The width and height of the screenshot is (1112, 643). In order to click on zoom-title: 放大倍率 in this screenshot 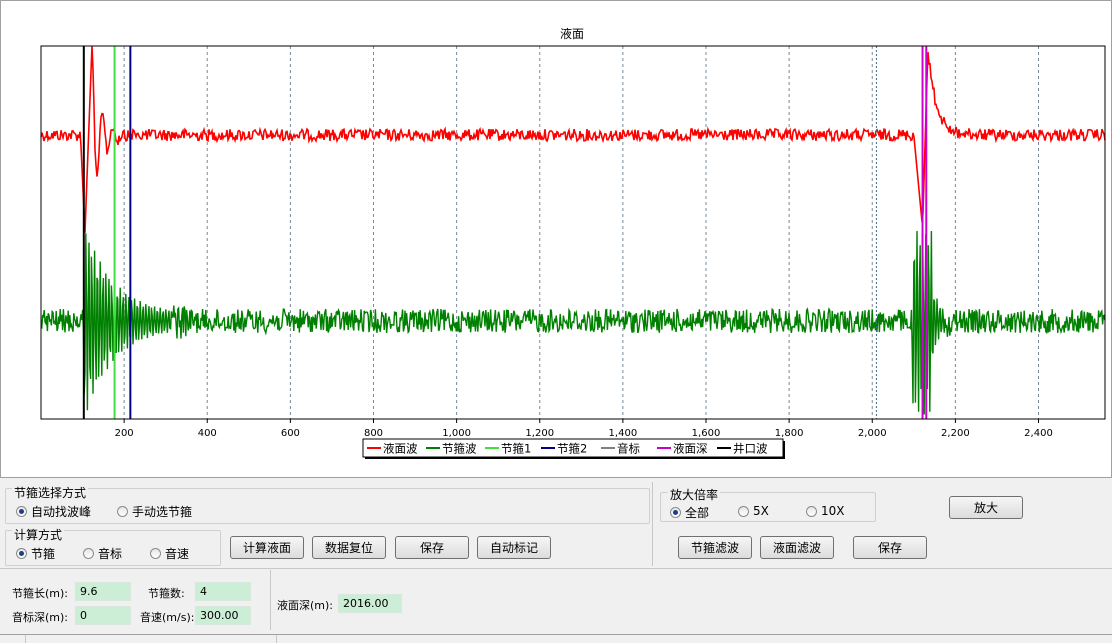, I will do `click(694, 494)`.